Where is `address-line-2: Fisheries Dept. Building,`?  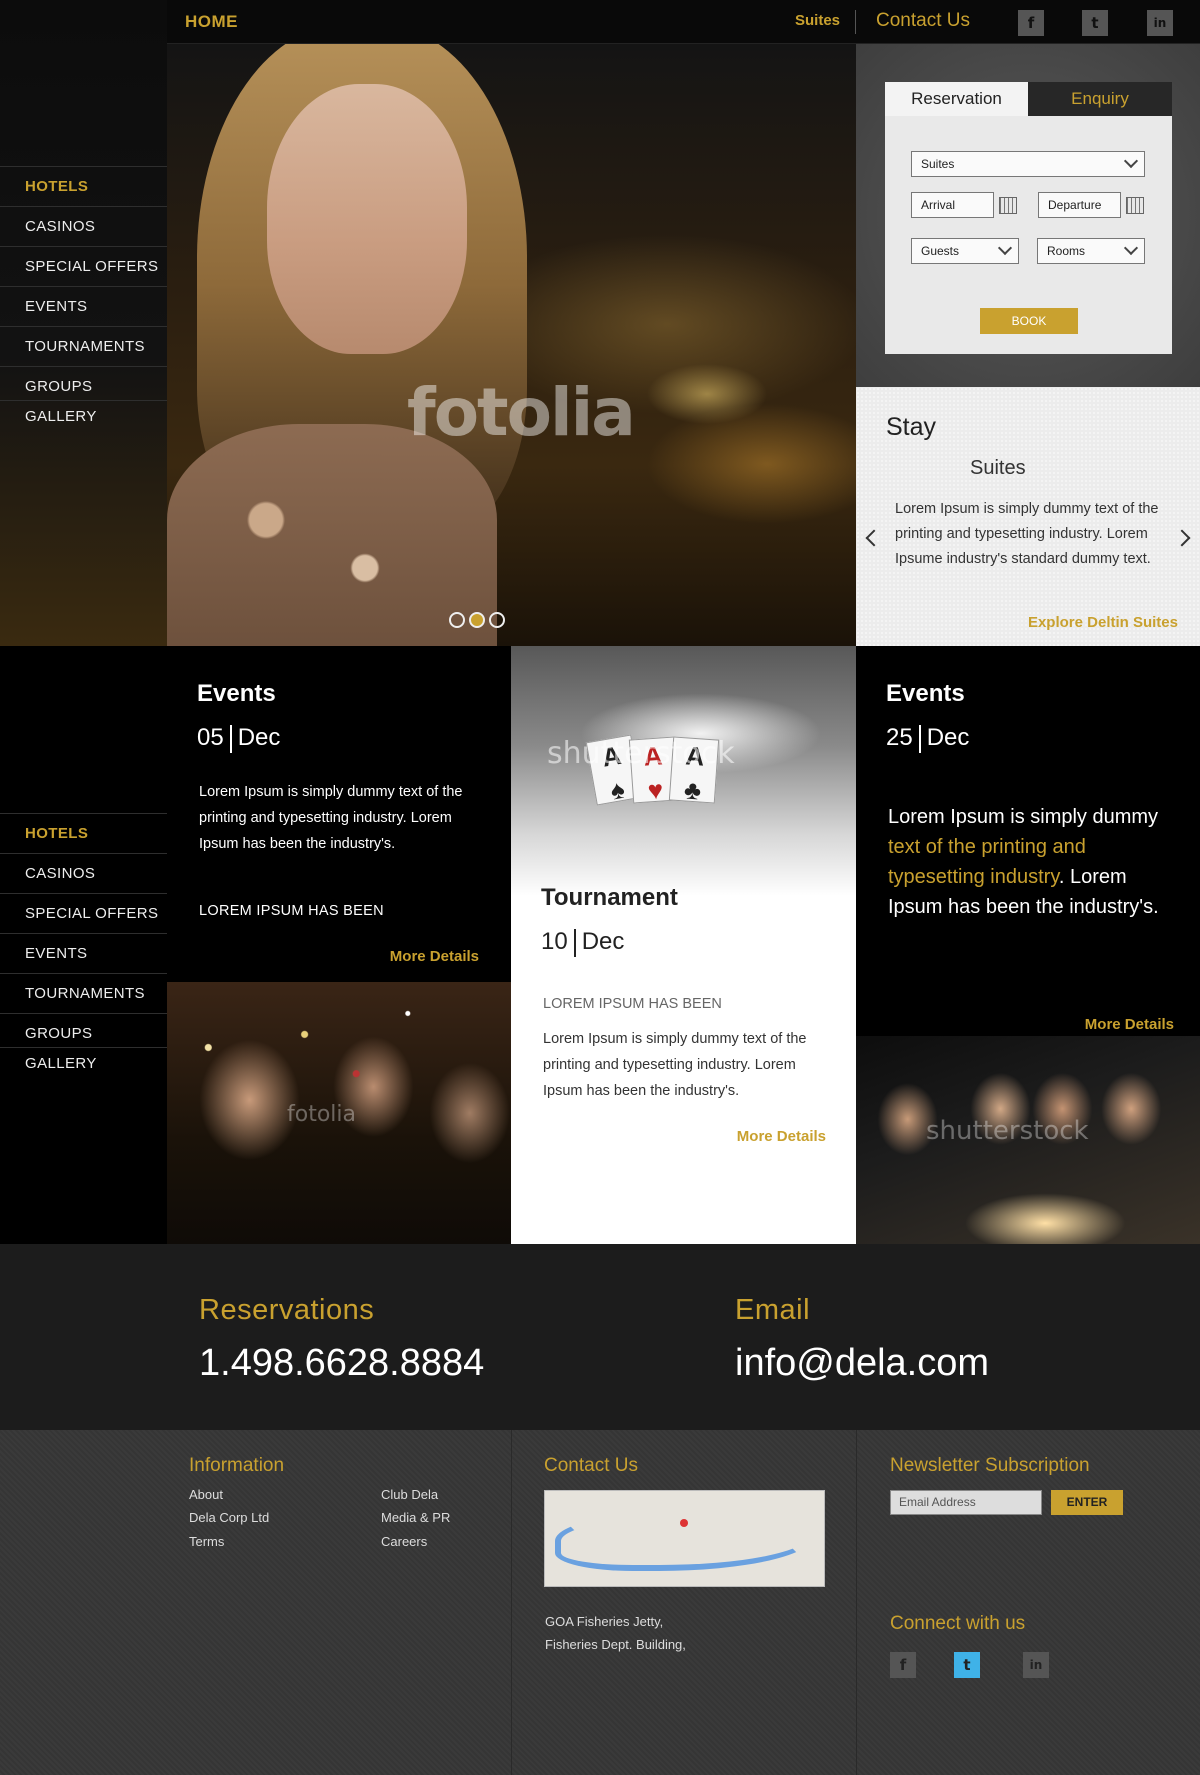 address-line-2: Fisheries Dept. Building, is located at coordinates (615, 1644).